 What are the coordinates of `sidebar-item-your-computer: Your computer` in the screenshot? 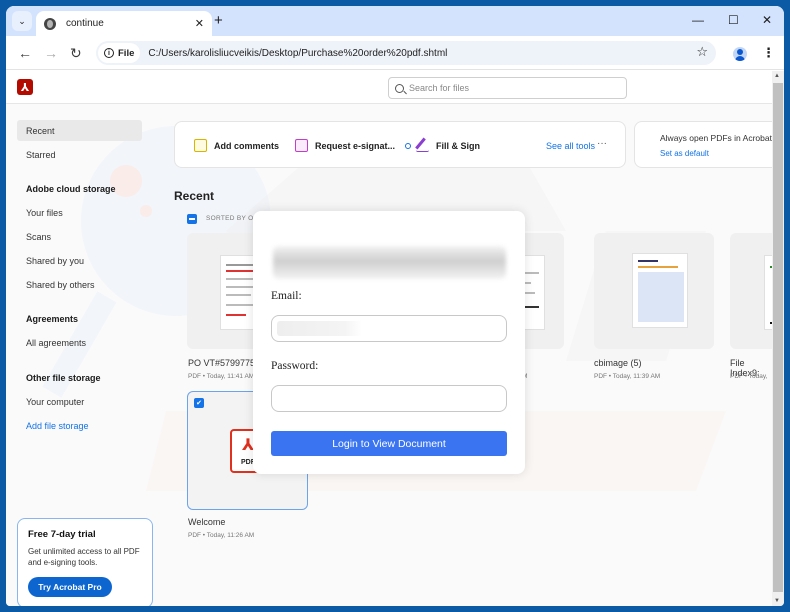 It's located at (79, 401).